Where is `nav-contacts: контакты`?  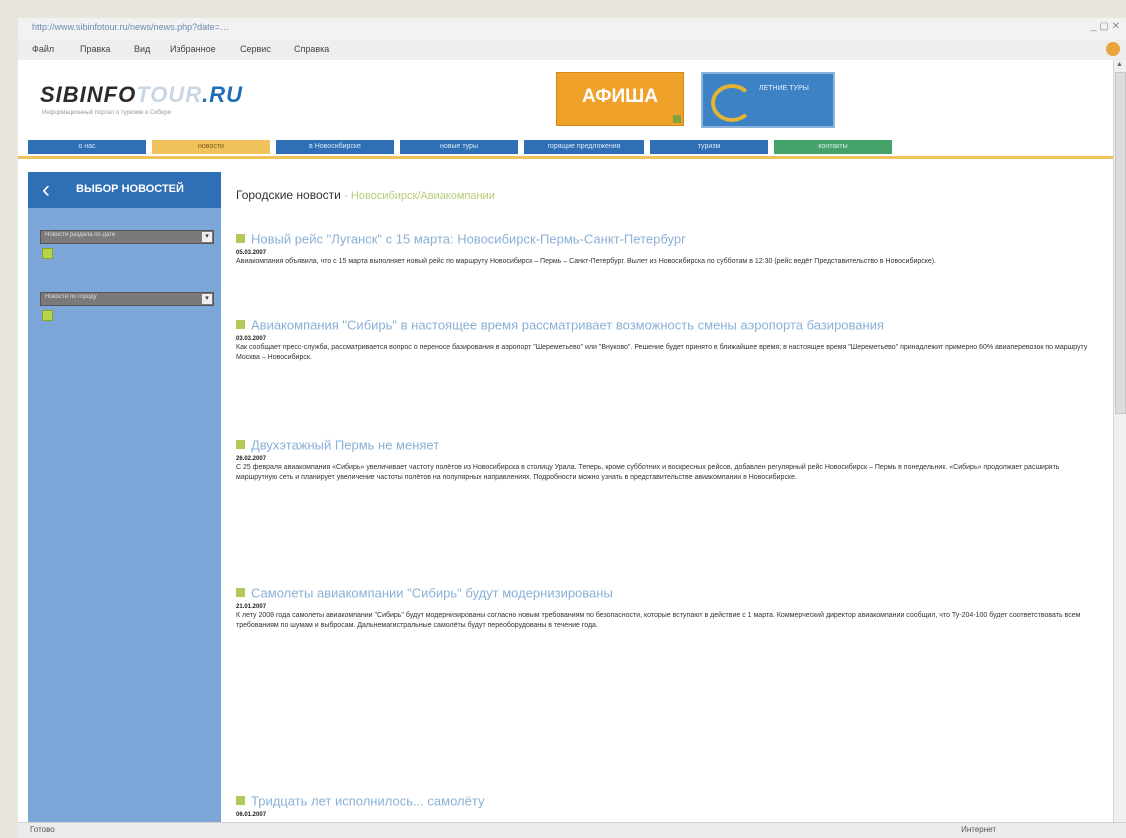
nav-contacts: контакты is located at coordinates (833, 147).